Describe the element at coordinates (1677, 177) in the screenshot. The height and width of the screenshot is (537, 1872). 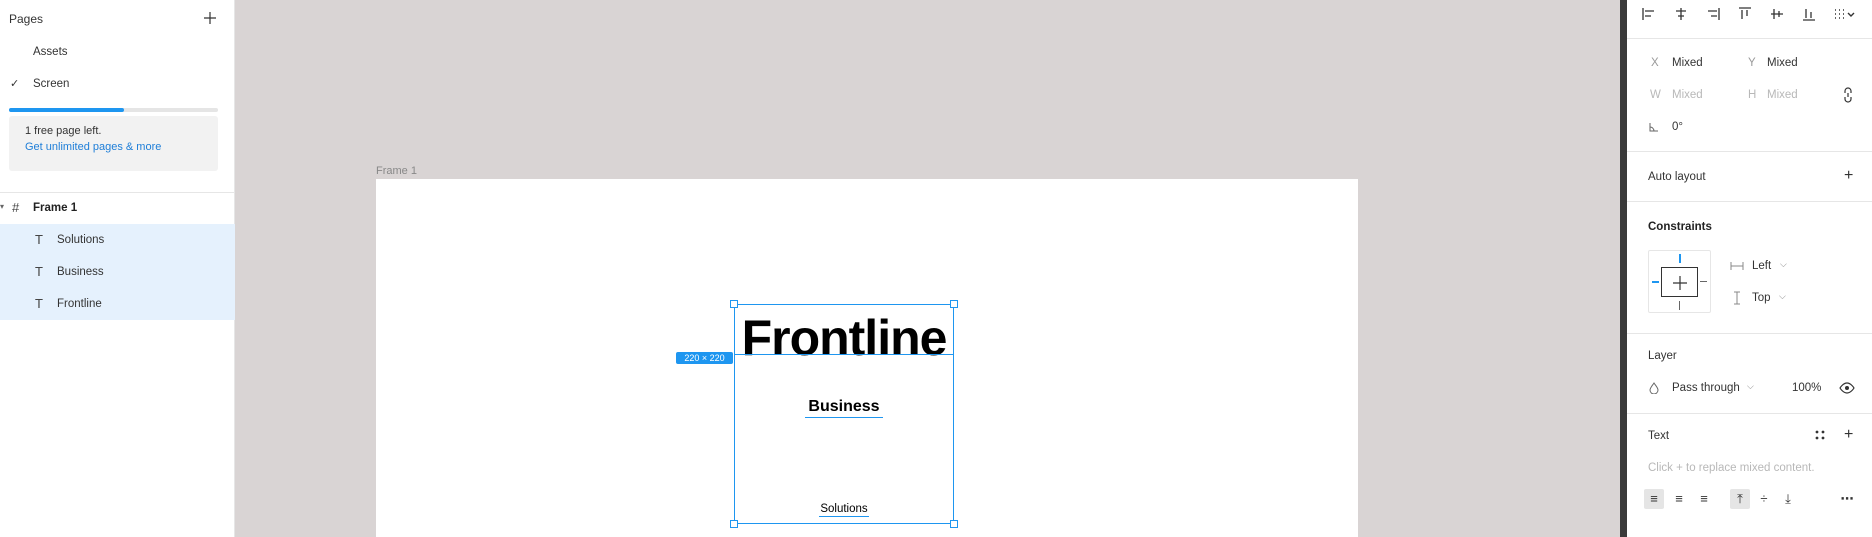
I see `auto-layout-title: Auto layout` at that location.